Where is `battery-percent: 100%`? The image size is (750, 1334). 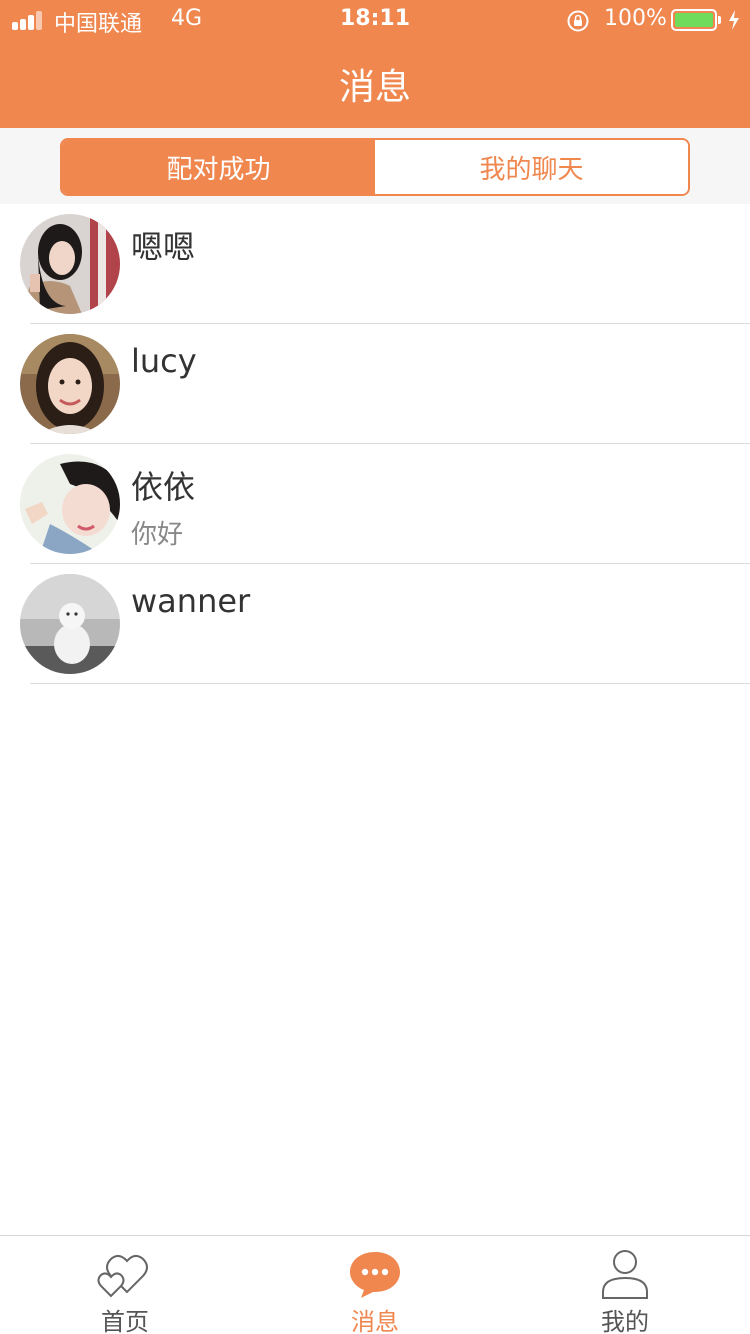 battery-percent: 100% is located at coordinates (635, 18).